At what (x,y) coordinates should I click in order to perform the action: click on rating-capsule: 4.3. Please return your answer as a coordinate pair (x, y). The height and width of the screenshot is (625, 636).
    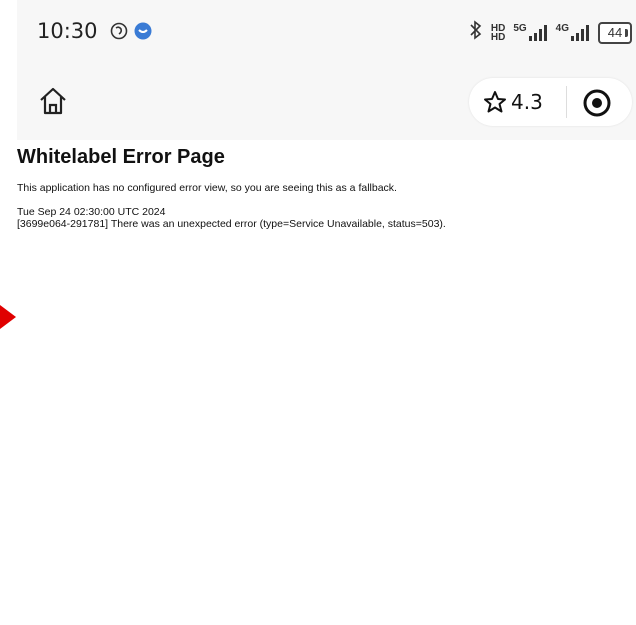
    Looking at the image, I should click on (550, 102).